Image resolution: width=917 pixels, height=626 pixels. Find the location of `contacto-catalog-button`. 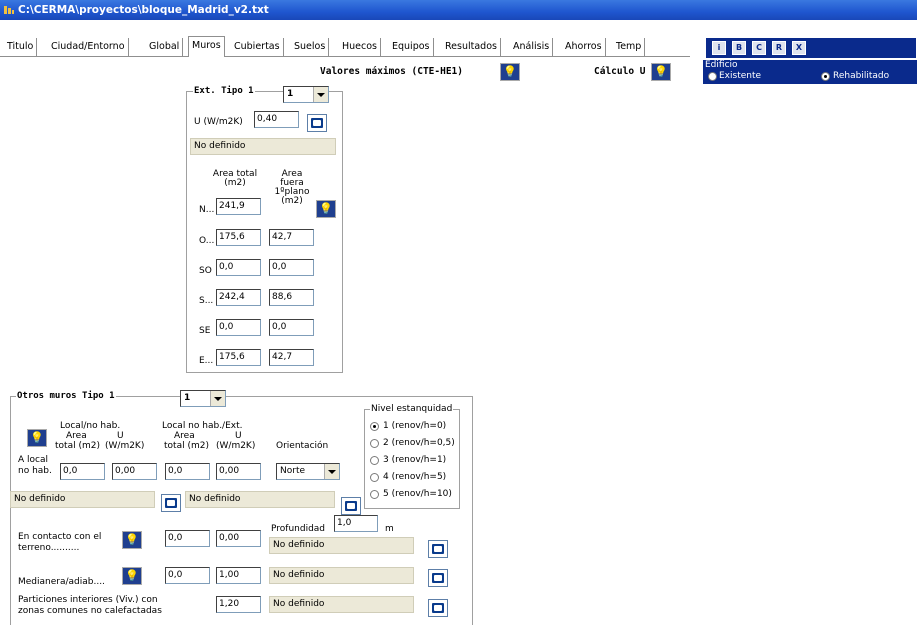

contacto-catalog-button is located at coordinates (438, 549).